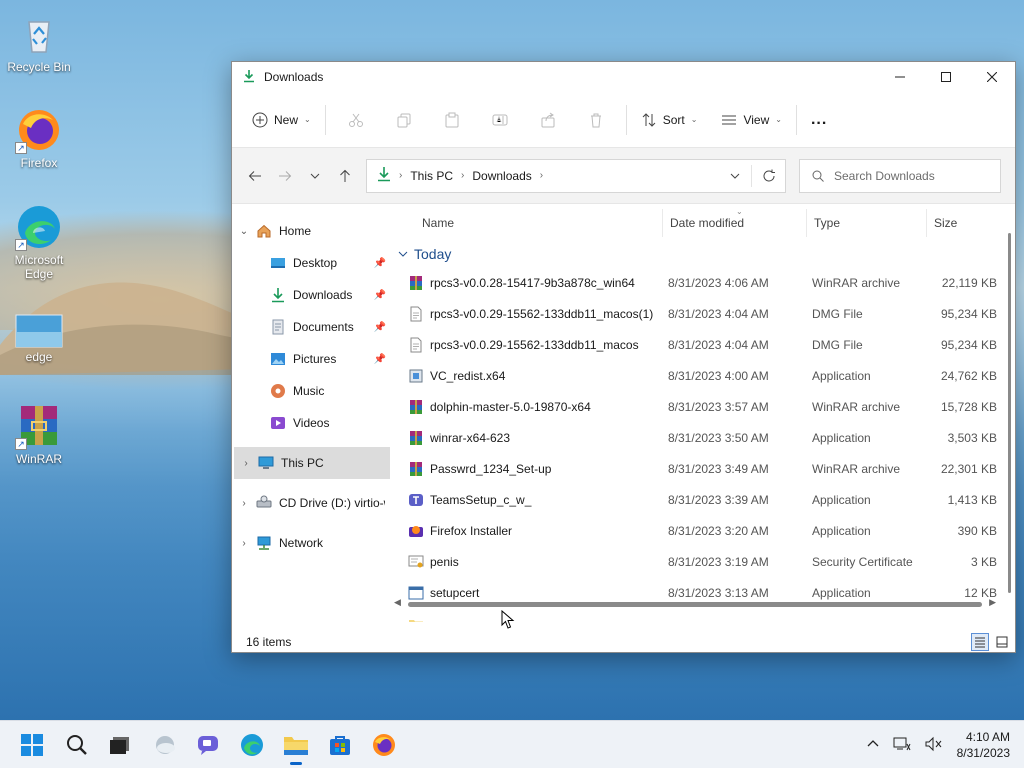  Describe the element at coordinates (340, 745) in the screenshot. I see `store-taskbar-button` at that location.